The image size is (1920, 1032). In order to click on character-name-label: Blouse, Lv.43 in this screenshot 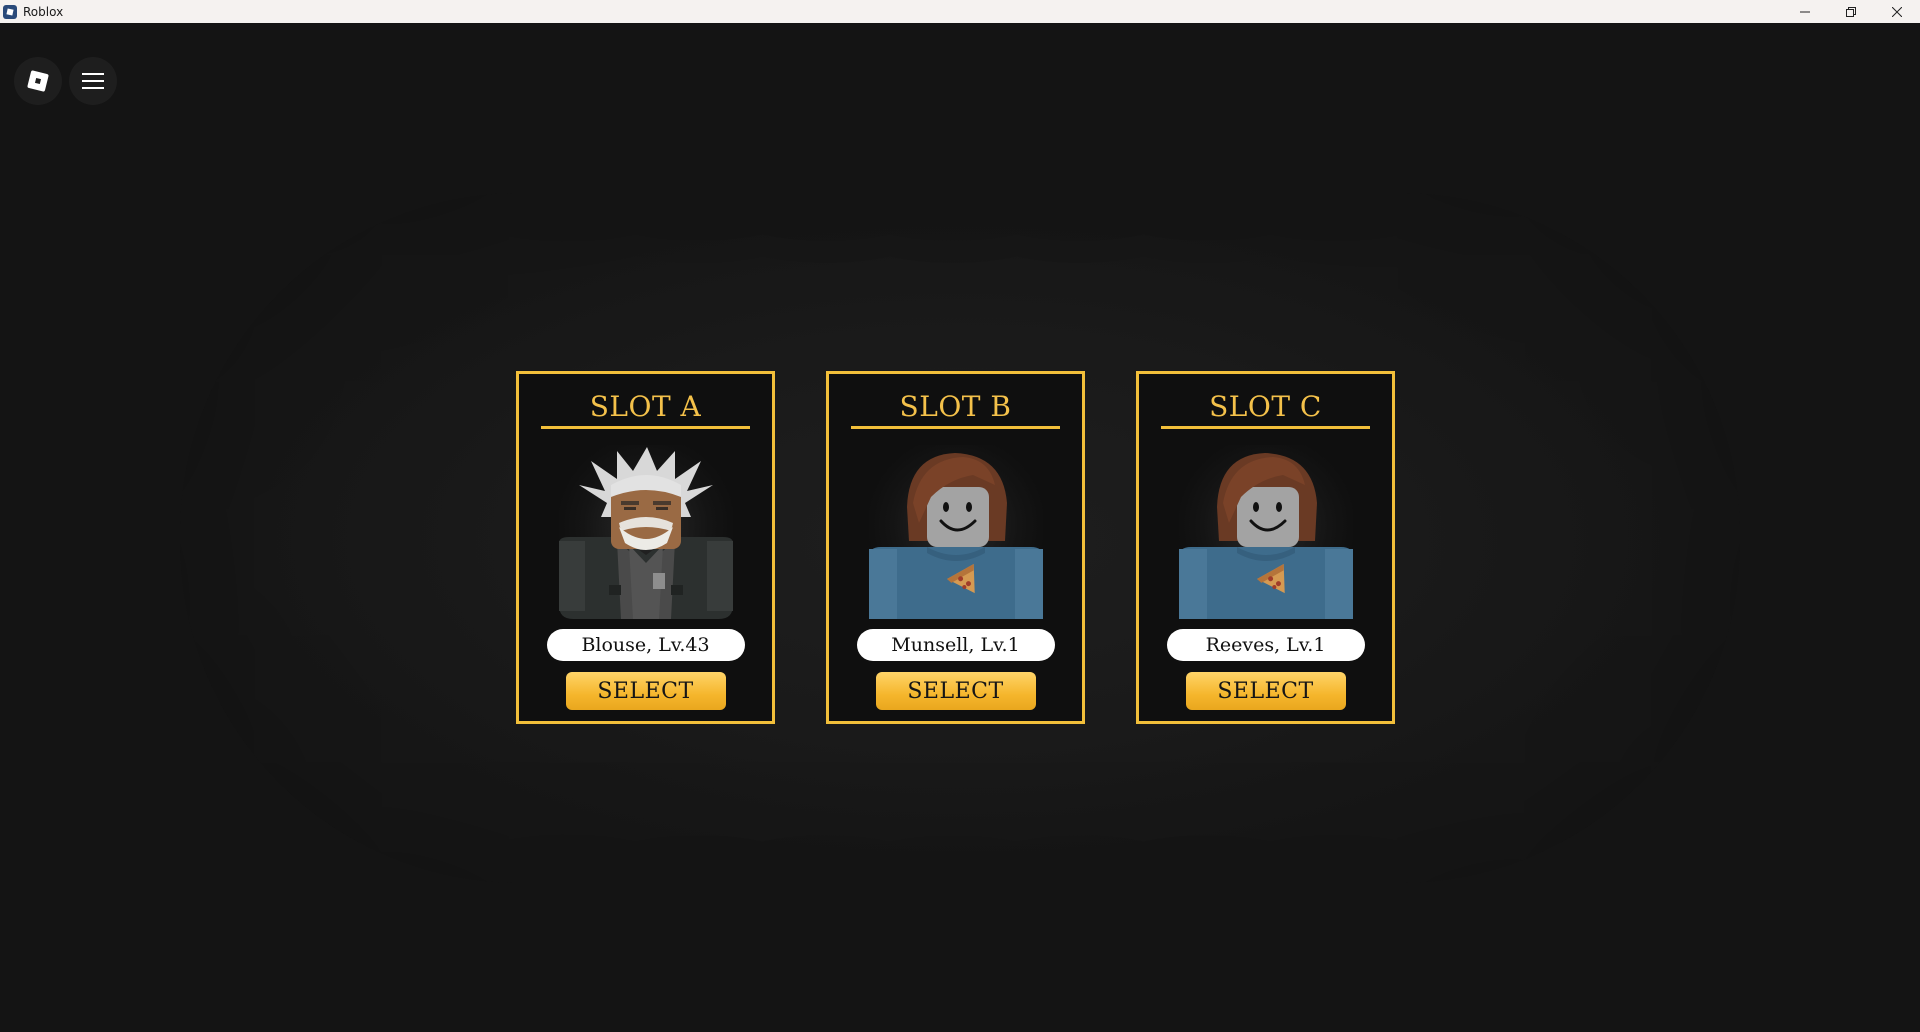, I will do `click(645, 645)`.